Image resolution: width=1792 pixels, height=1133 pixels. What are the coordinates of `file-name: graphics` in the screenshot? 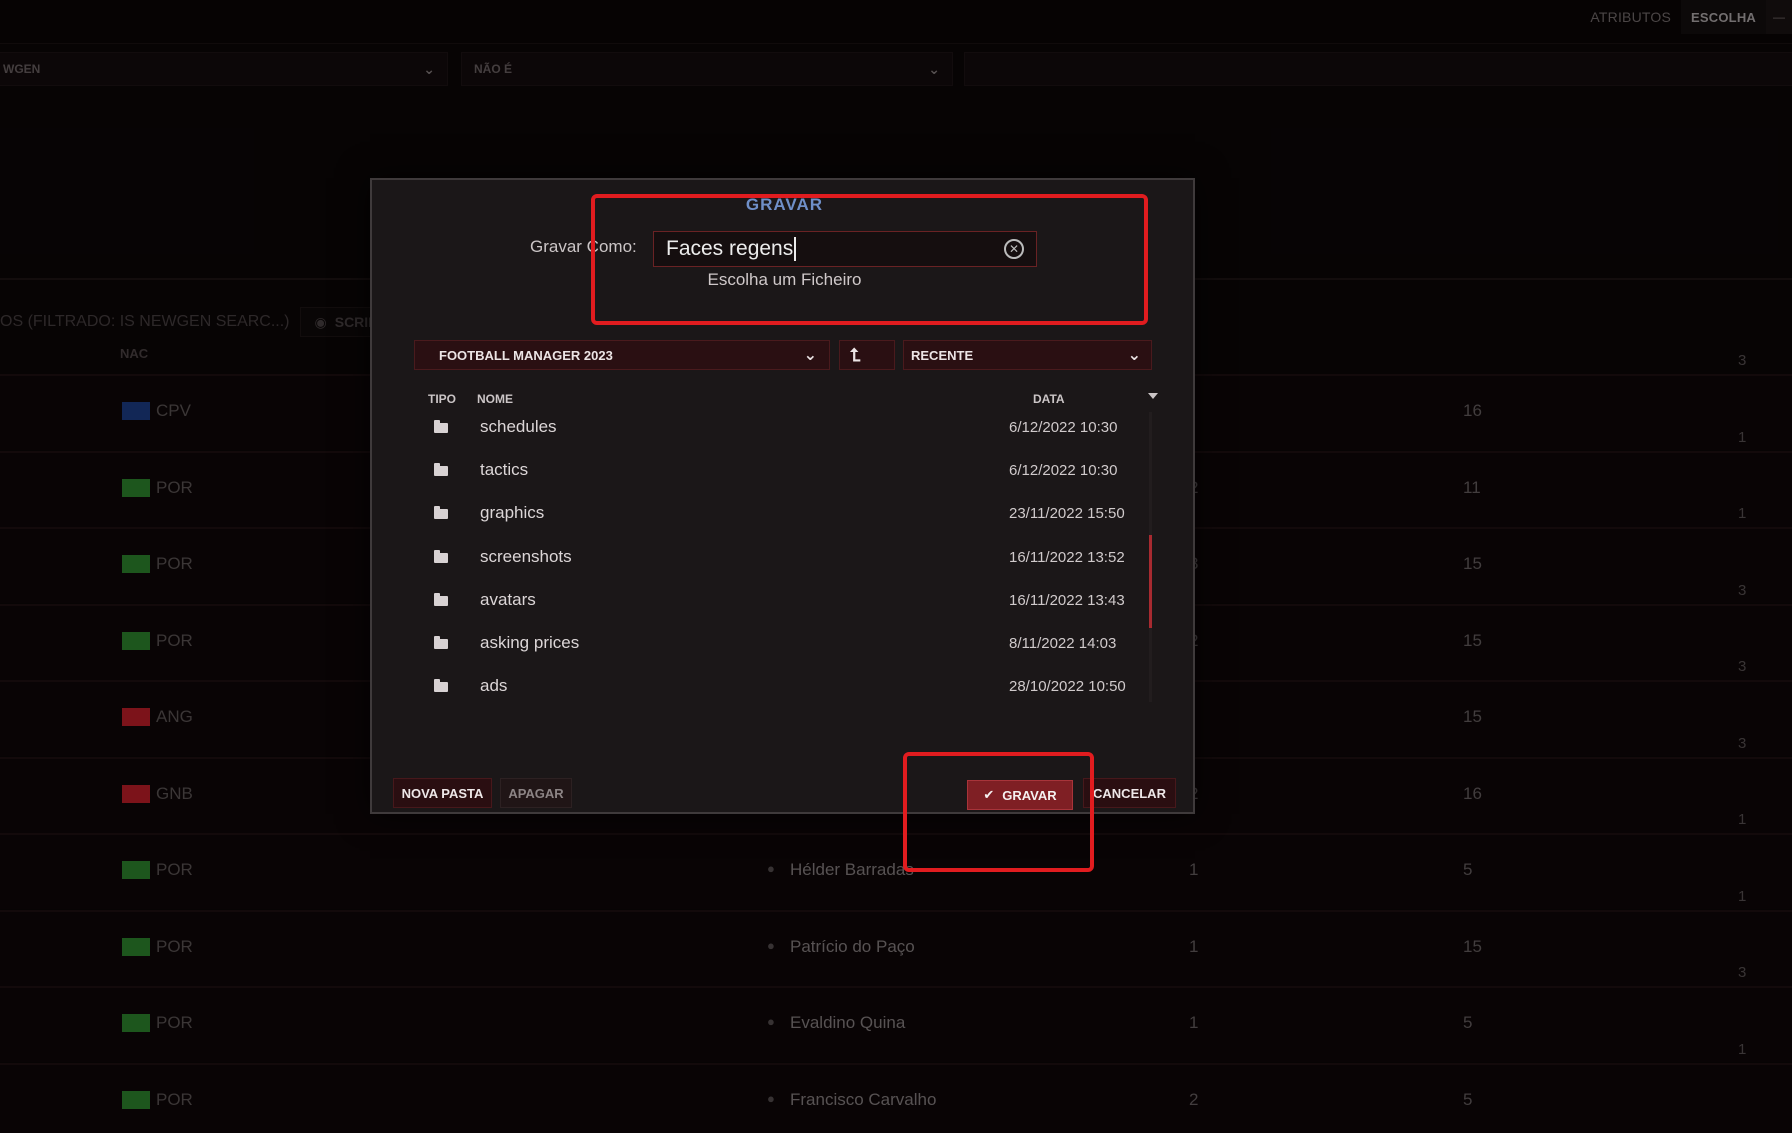 It's located at (512, 513).